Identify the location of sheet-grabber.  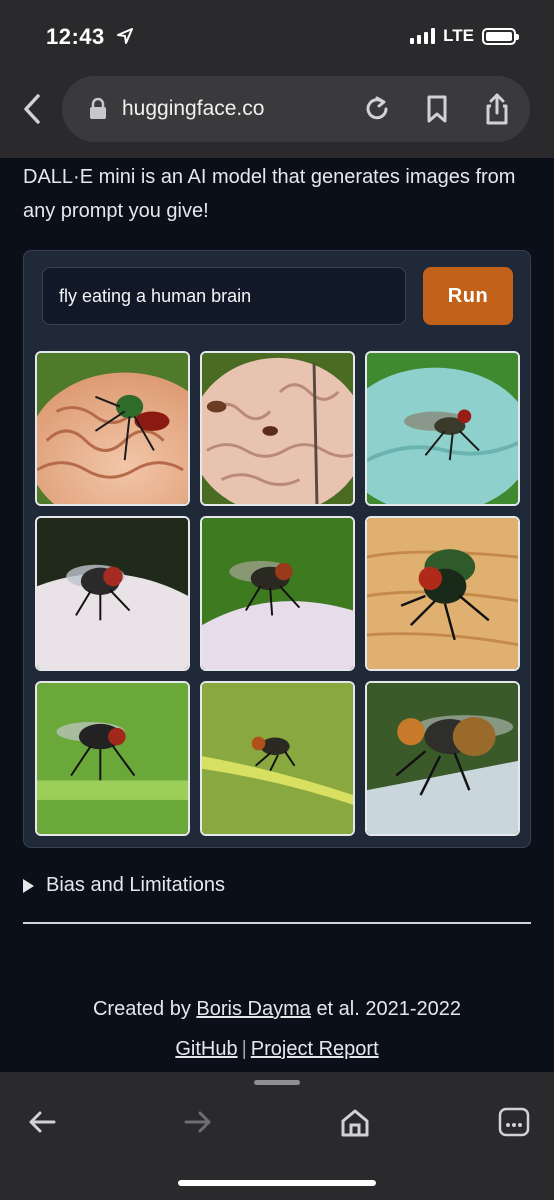
(277, 1082).